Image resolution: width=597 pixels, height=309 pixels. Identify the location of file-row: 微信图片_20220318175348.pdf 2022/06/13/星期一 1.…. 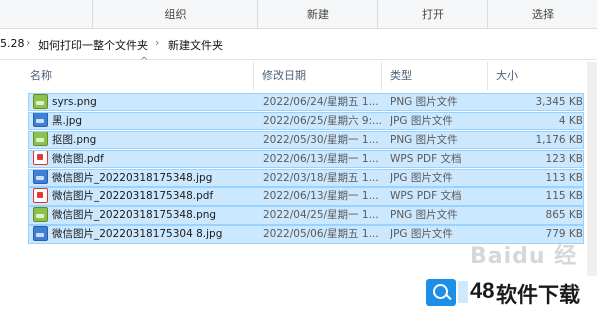
(306, 196).